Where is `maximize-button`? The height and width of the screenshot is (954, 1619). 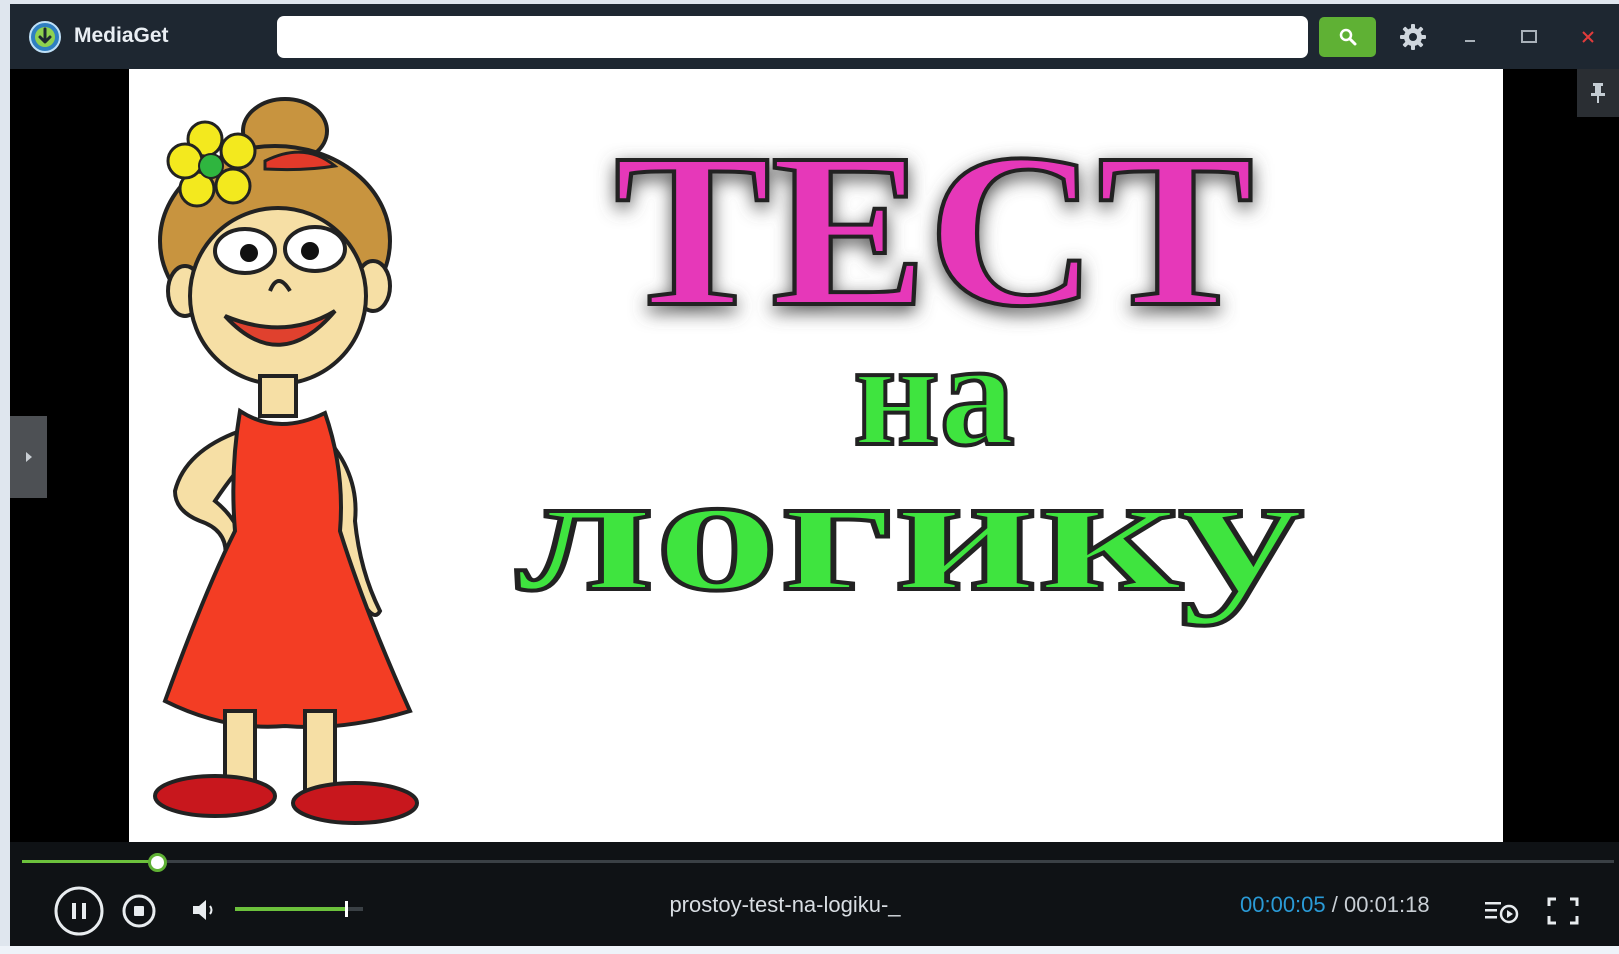
maximize-button is located at coordinates (1529, 36).